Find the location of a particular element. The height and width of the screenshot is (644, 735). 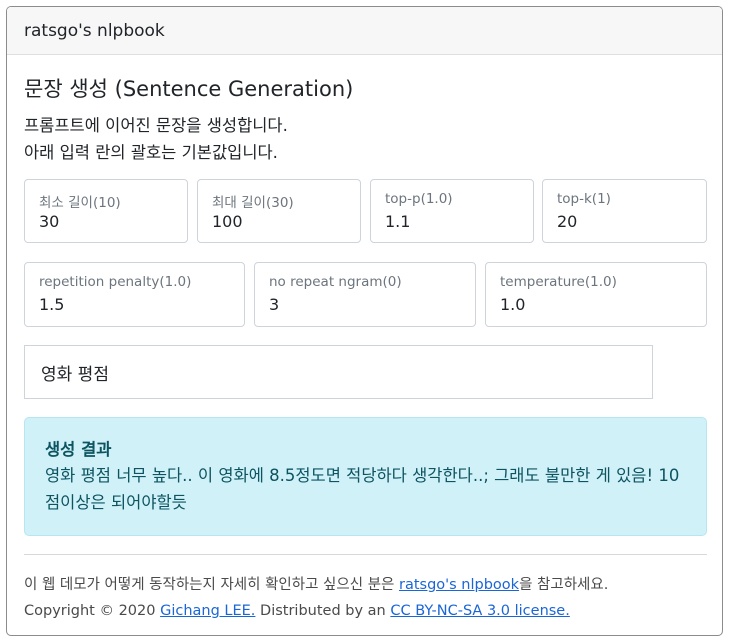

min-length-field: 최소 길이(10) 30 is located at coordinates (106, 211).